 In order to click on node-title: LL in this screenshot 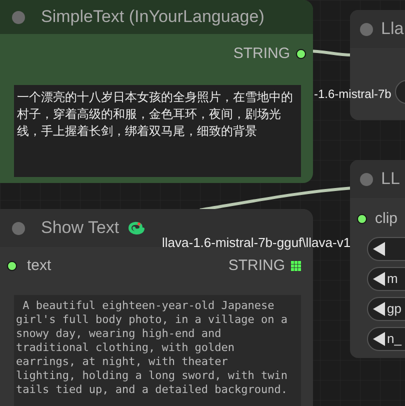, I will do `click(390, 179)`.